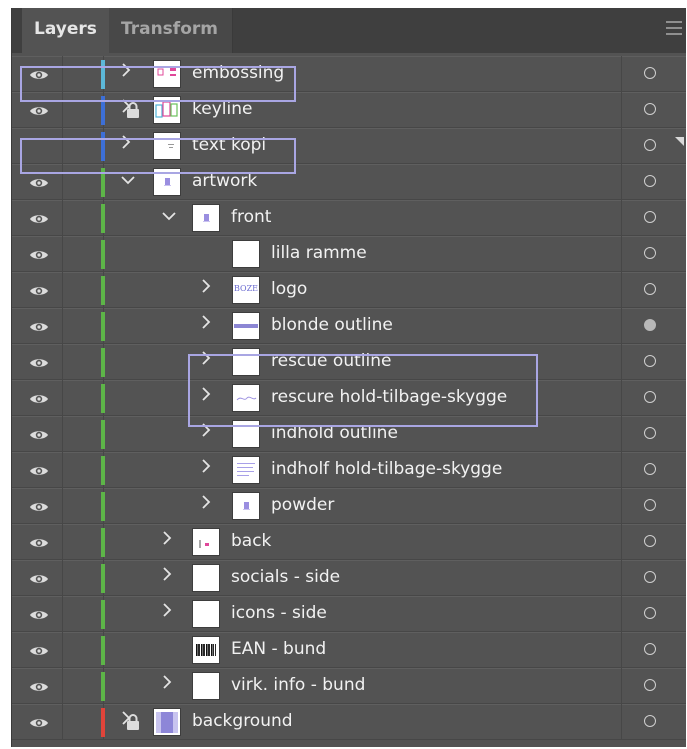  What do you see at coordinates (279, 614) in the screenshot?
I see `layer-name: icons - side` at bounding box center [279, 614].